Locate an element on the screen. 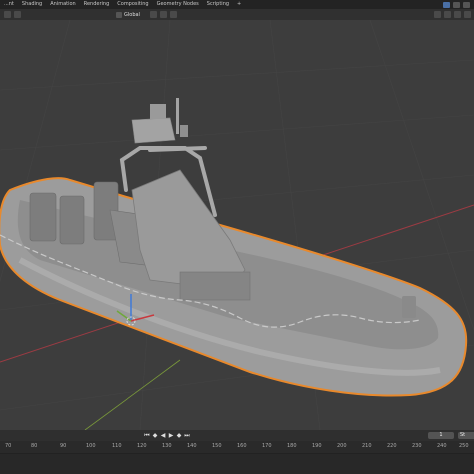 This screenshot has width=474, height=474. viewport-shading-solid-icon is located at coordinates (437, 14).